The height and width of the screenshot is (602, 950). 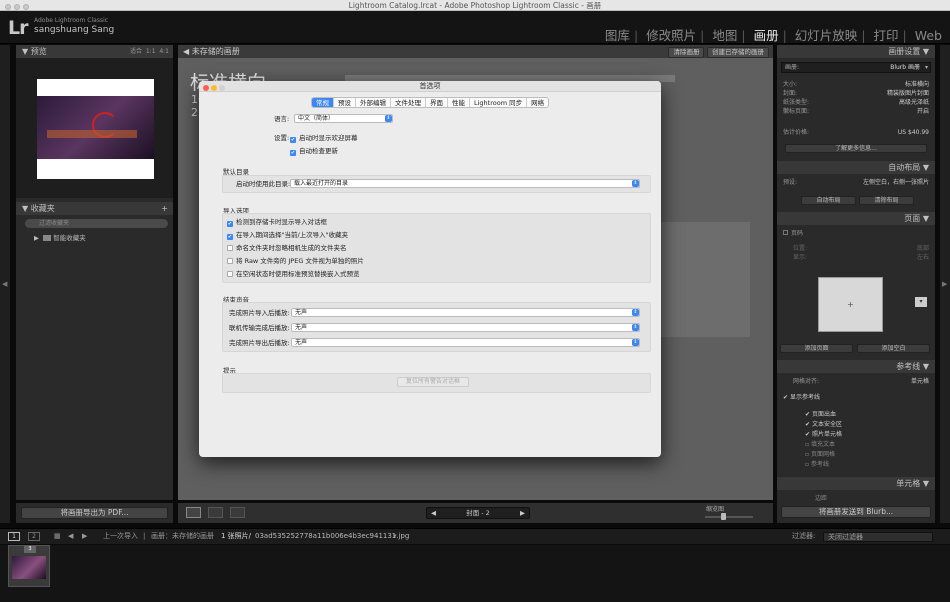 I want to click on module-map: 地图, so click(x=724, y=35).